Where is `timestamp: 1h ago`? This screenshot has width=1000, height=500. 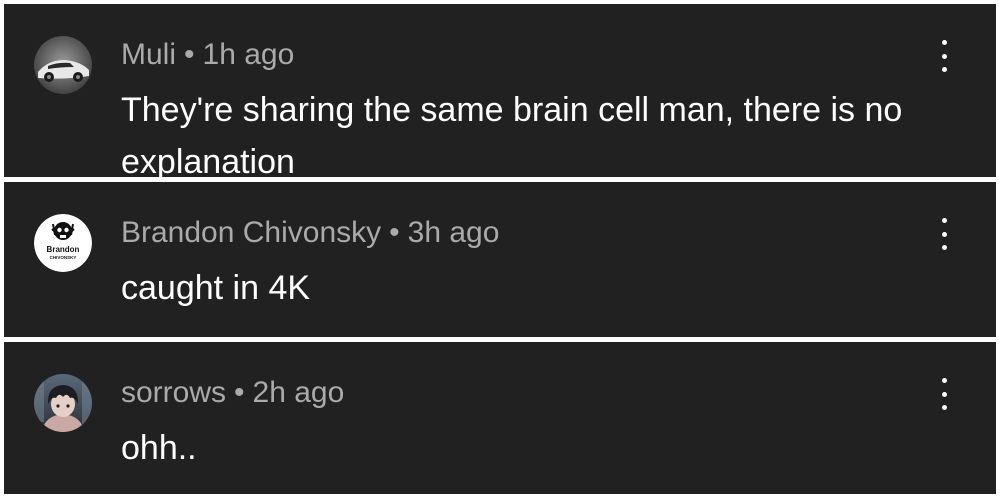 timestamp: 1h ago is located at coordinates (248, 54).